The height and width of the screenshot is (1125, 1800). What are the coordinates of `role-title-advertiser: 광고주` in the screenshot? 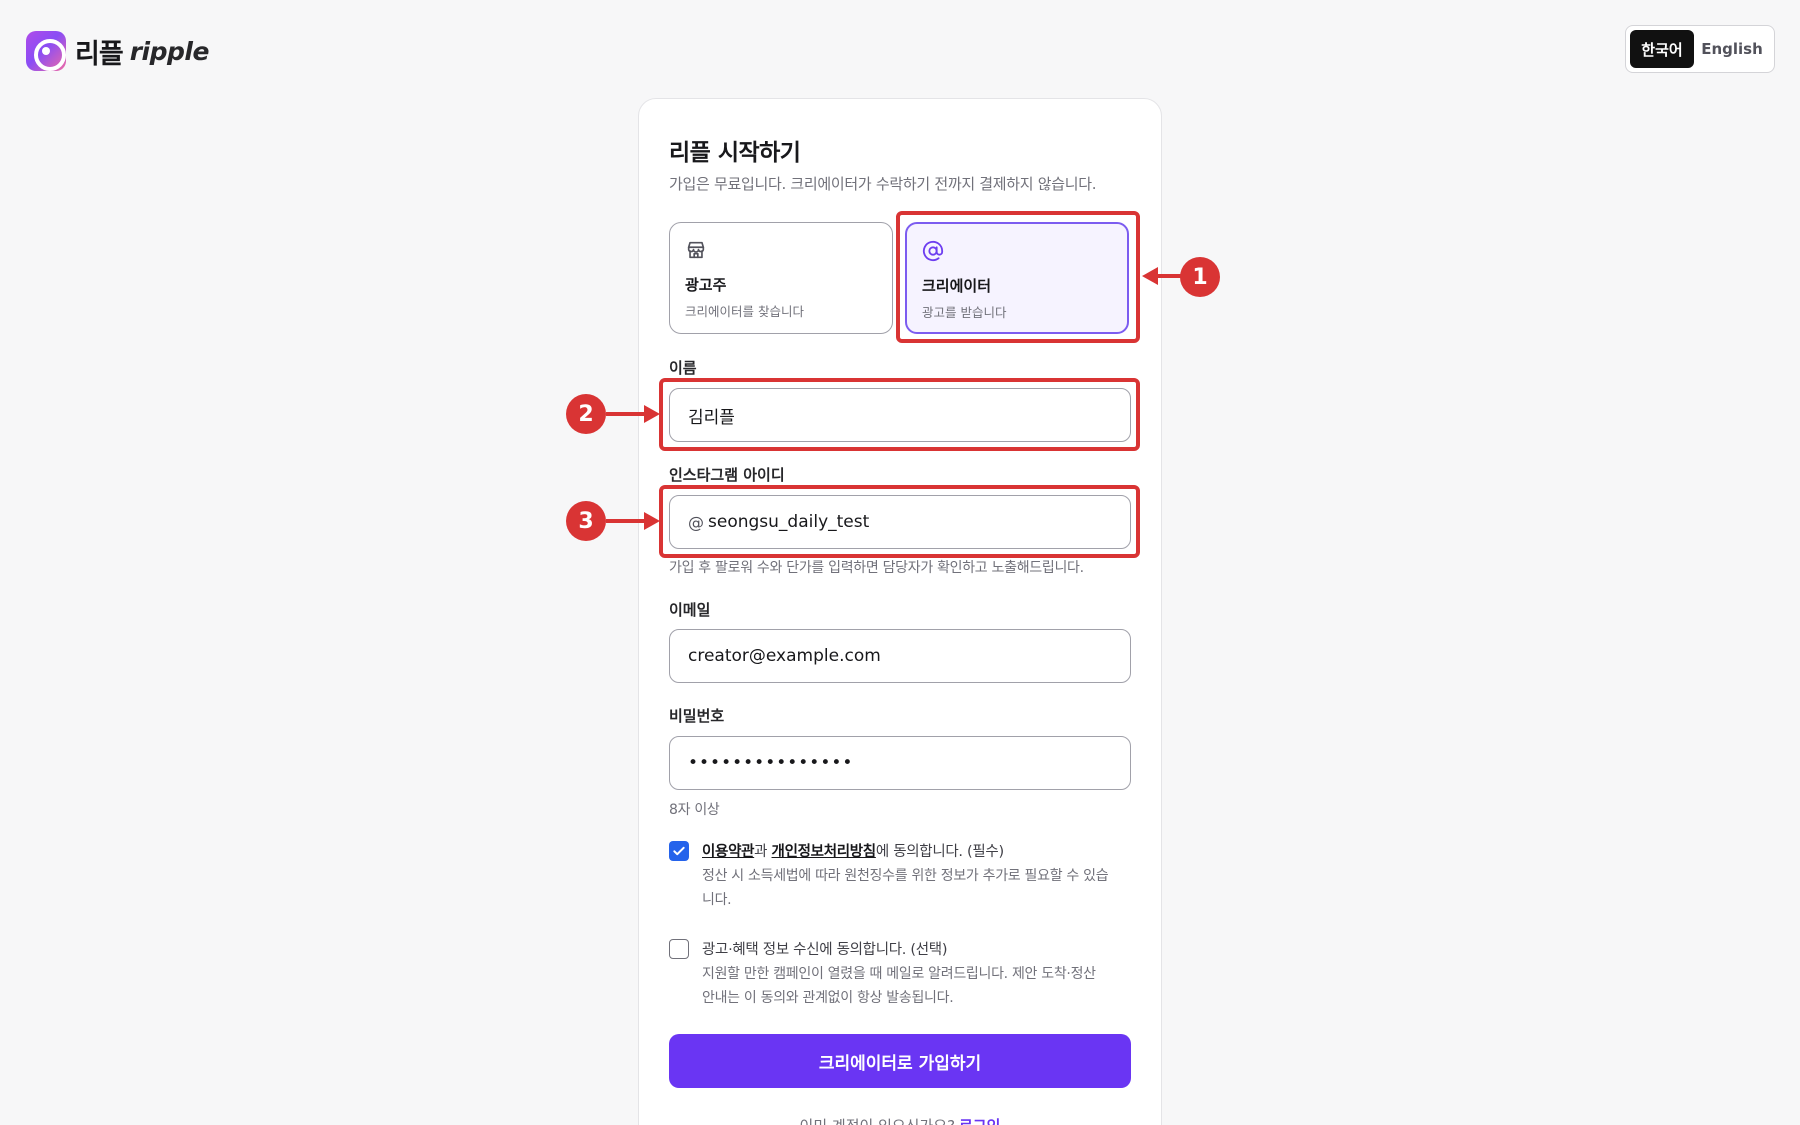 It's located at (706, 285).